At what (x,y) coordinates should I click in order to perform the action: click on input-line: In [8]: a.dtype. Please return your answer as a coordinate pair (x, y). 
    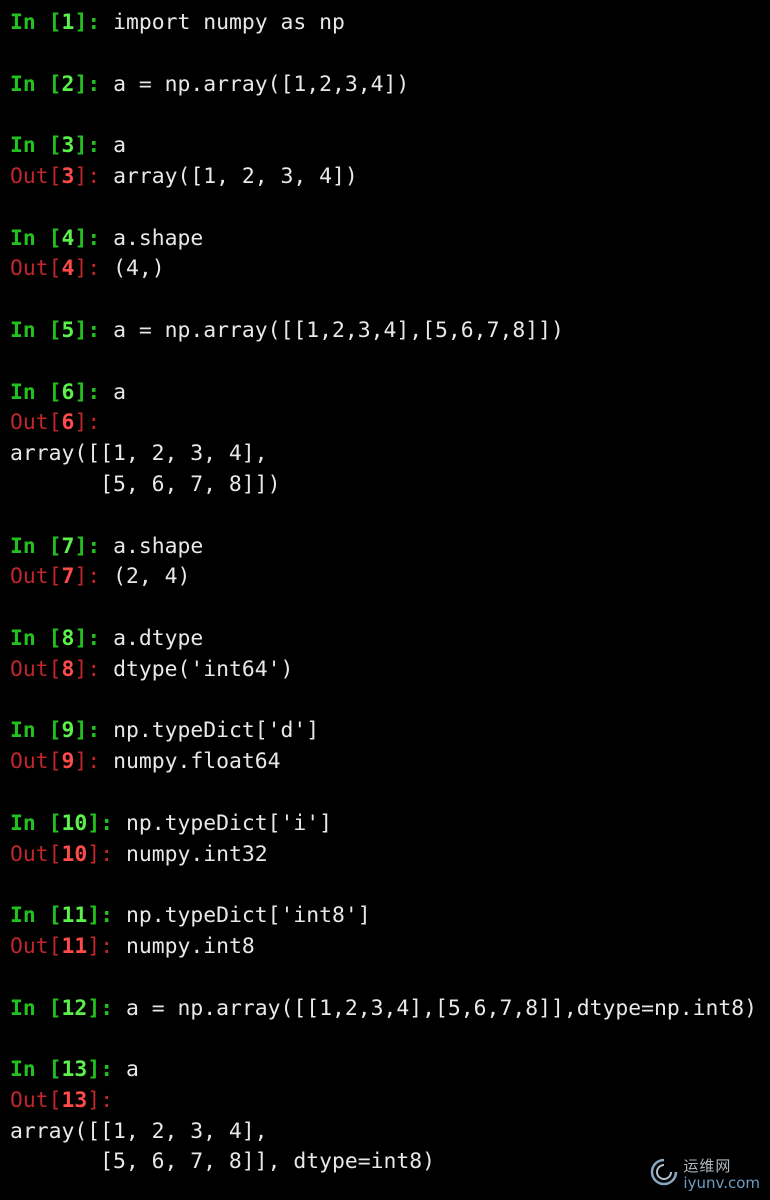
    Looking at the image, I should click on (390, 639).